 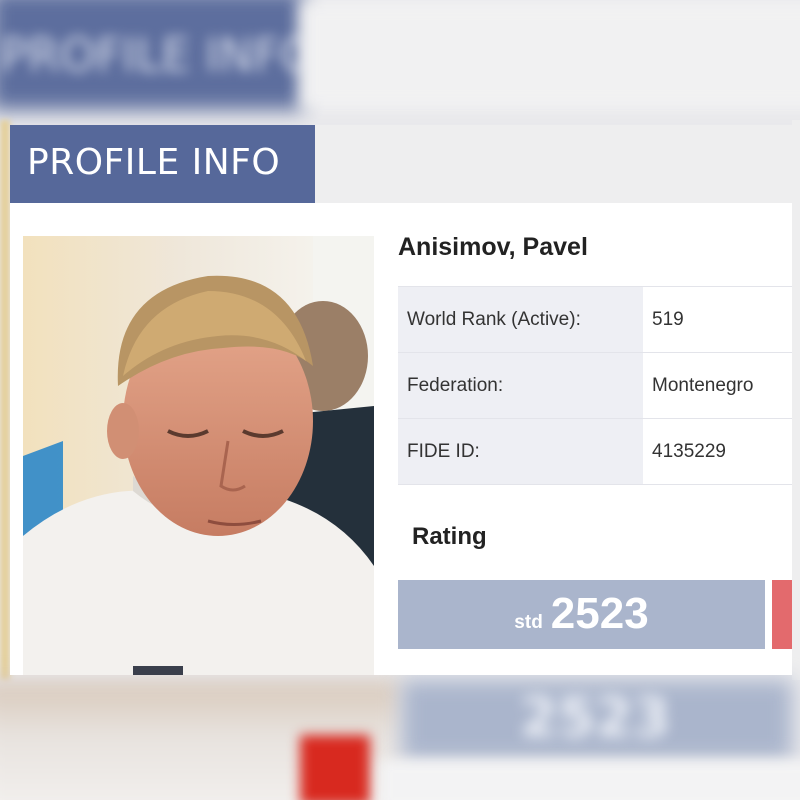 What do you see at coordinates (335, 767) in the screenshot?
I see `backdrop-flag` at bounding box center [335, 767].